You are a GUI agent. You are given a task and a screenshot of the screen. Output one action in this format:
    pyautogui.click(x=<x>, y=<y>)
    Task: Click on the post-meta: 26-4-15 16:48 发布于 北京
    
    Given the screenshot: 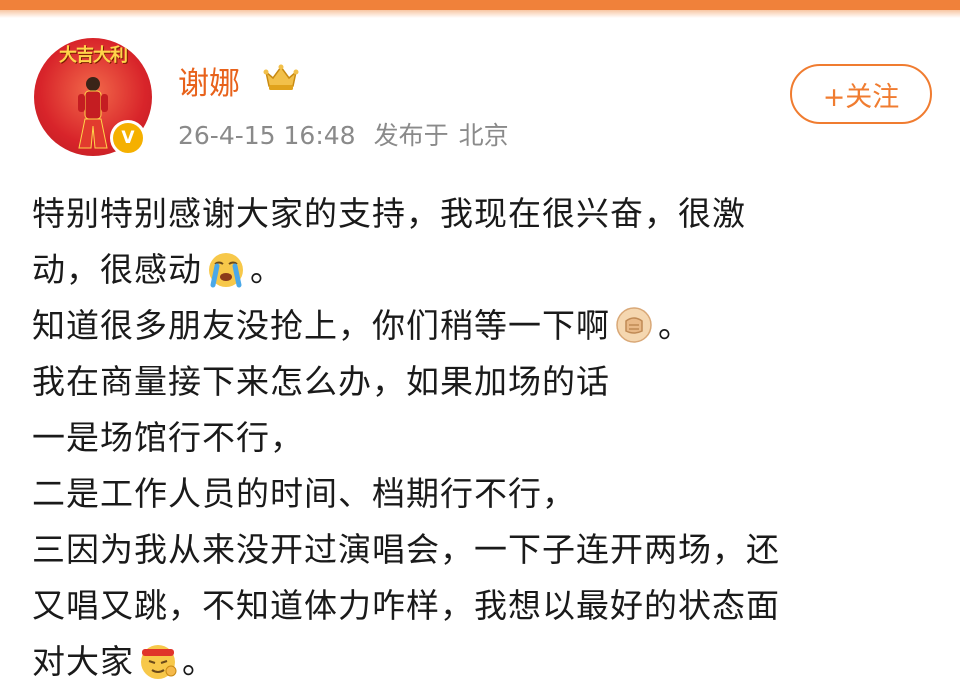 What is the action you would take?
    pyautogui.click(x=343, y=134)
    